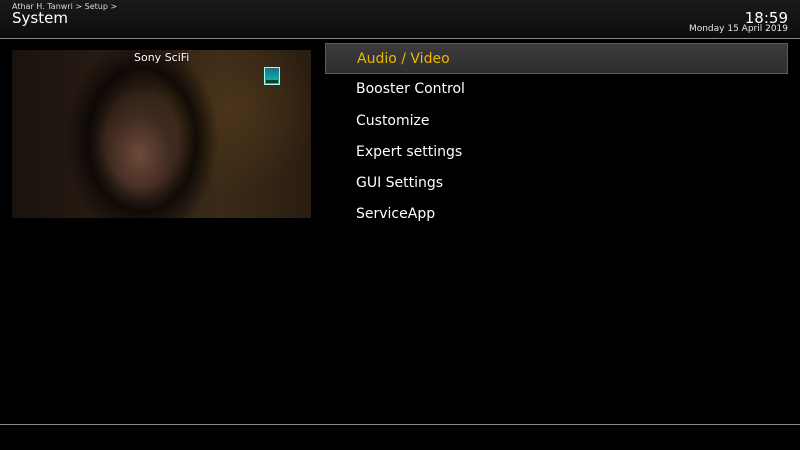 This screenshot has height=450, width=800. I want to click on menu-item-gui-settings: GUI Settings, so click(556, 183).